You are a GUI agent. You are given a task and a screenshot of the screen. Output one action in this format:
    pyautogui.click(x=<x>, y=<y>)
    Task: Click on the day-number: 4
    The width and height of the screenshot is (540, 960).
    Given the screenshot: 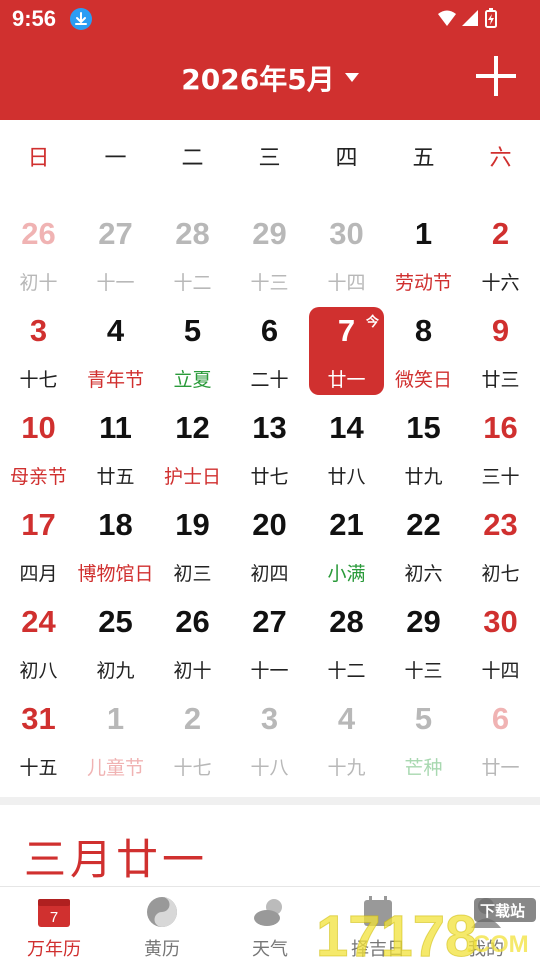 What is the action you would take?
    pyautogui.click(x=346, y=718)
    